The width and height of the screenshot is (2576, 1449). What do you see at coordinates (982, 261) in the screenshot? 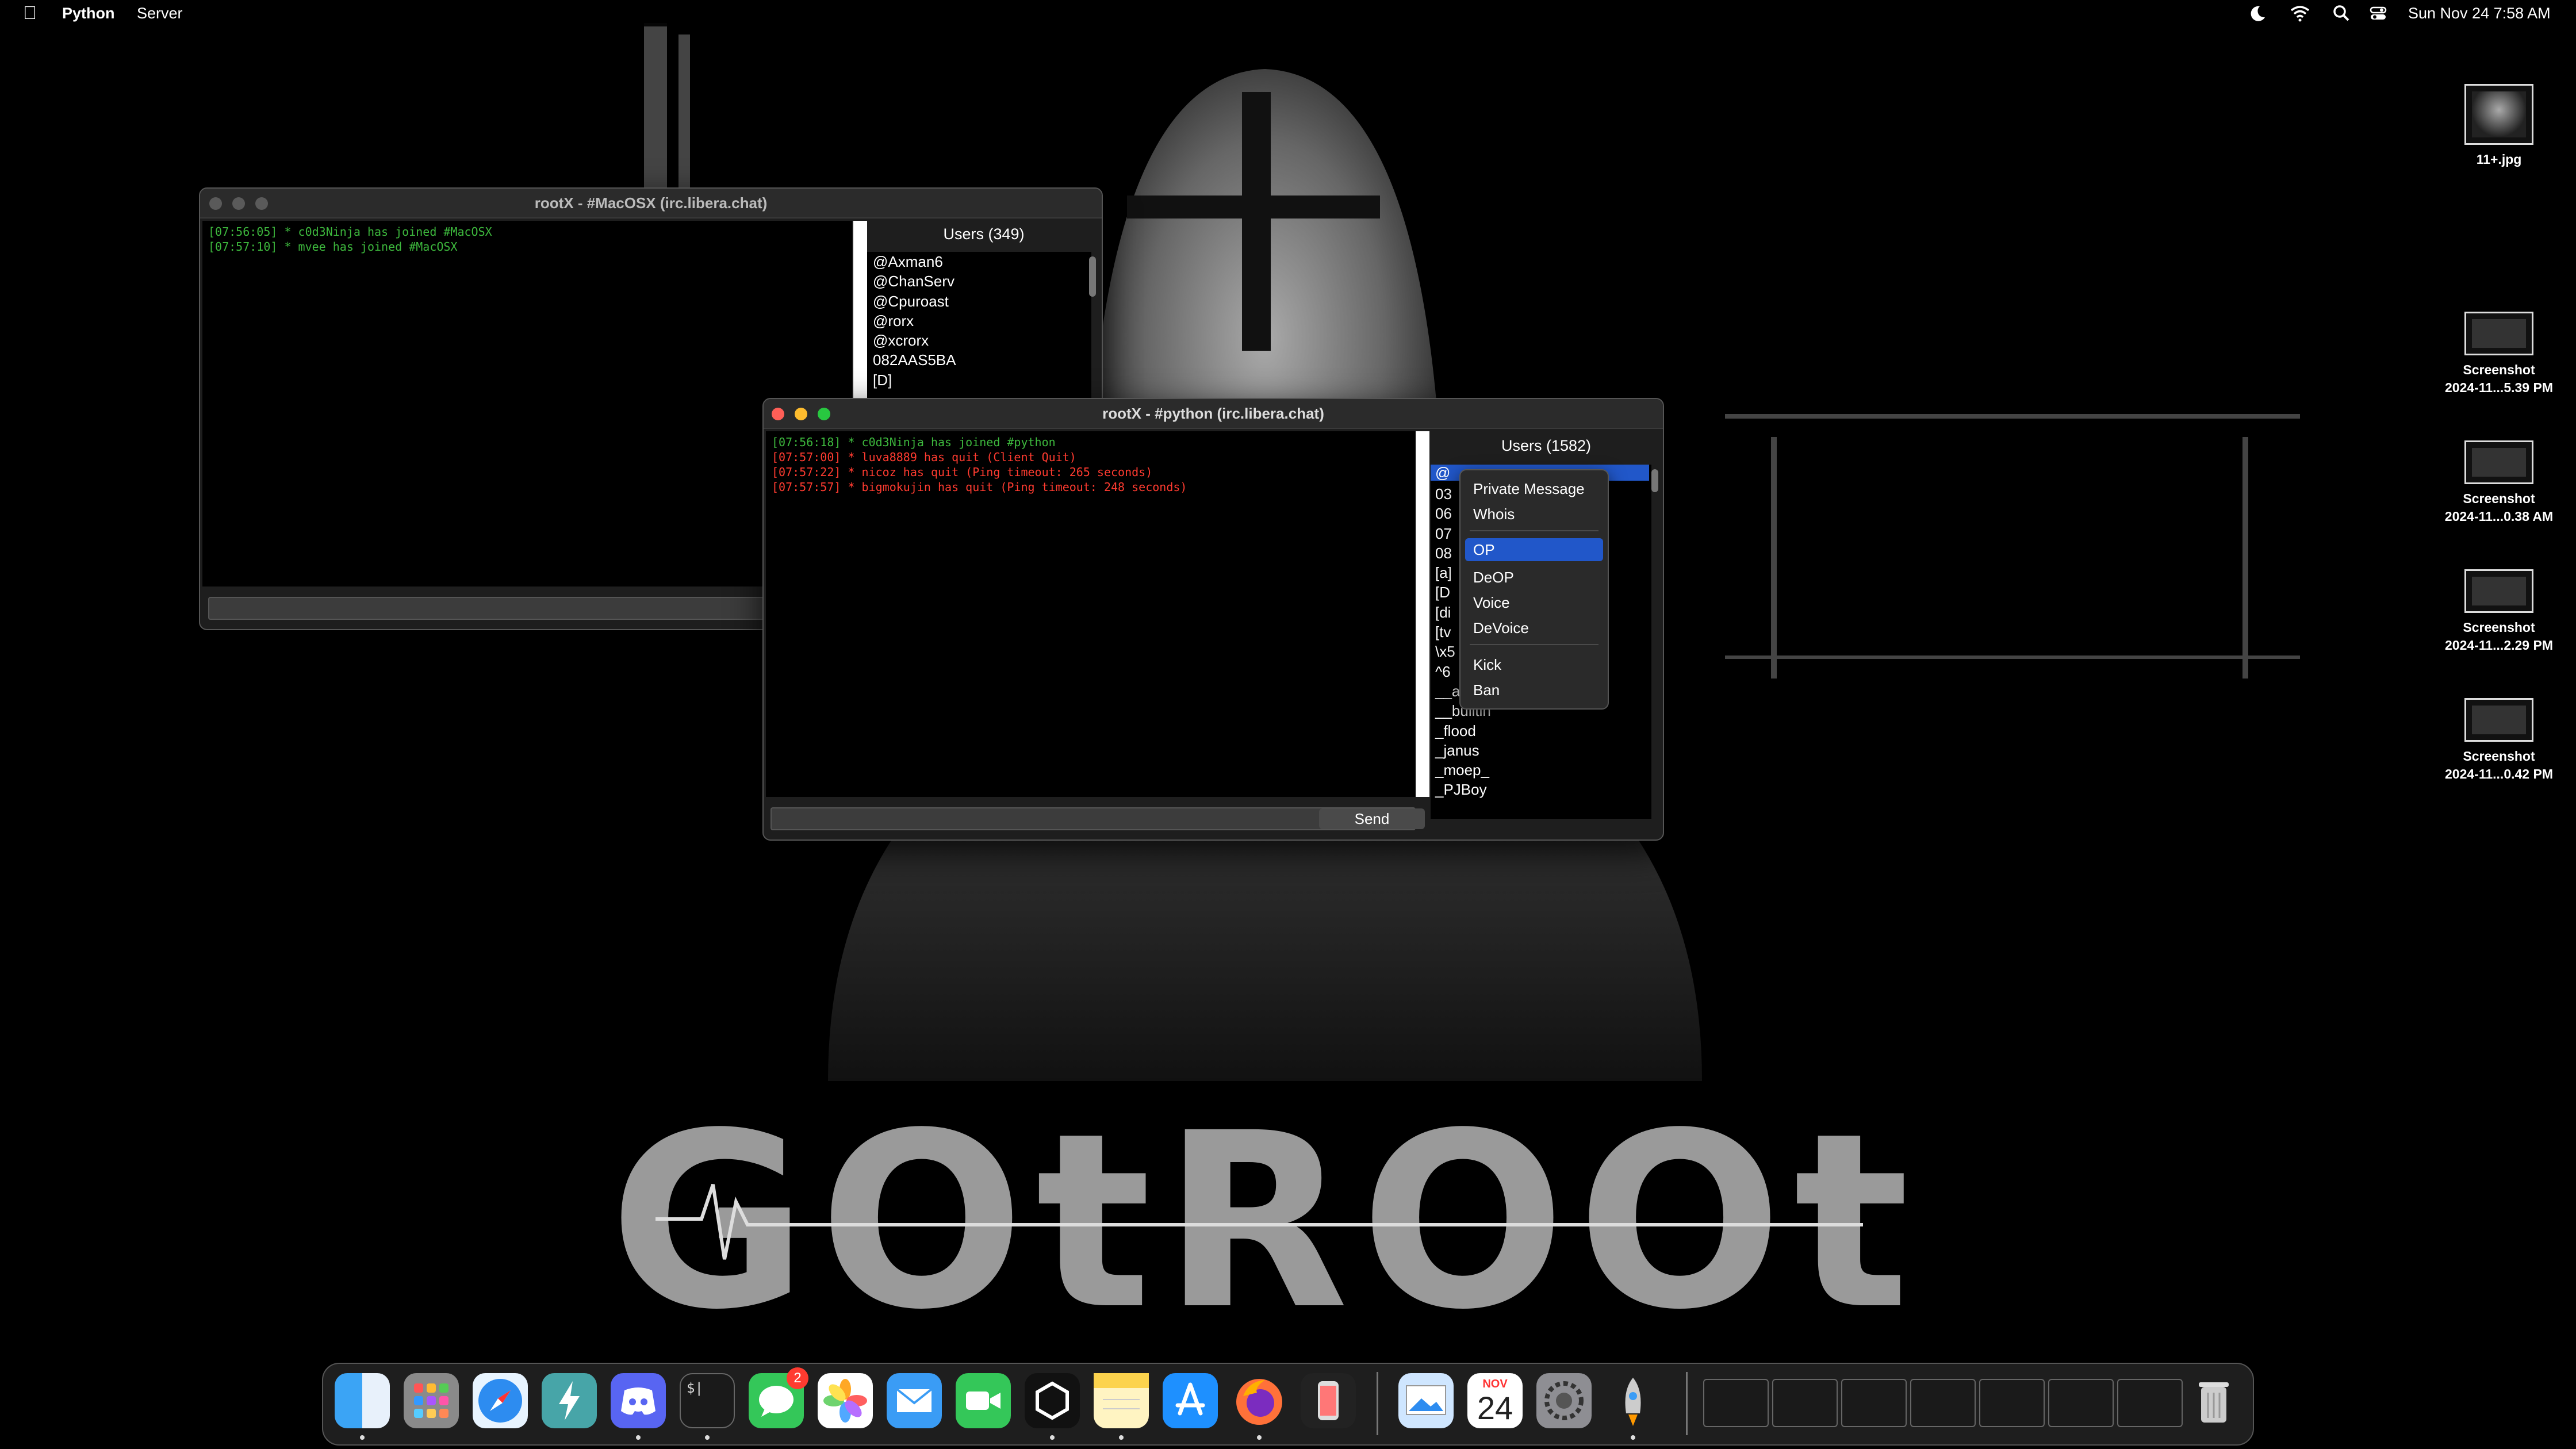
I see `user-item: @Axman6` at bounding box center [982, 261].